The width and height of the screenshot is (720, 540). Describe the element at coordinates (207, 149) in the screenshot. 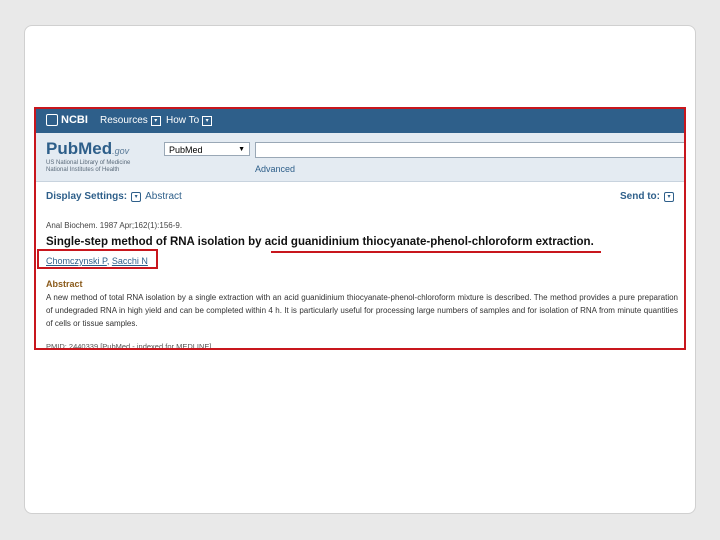

I see `database-select: PubMed ▼` at that location.